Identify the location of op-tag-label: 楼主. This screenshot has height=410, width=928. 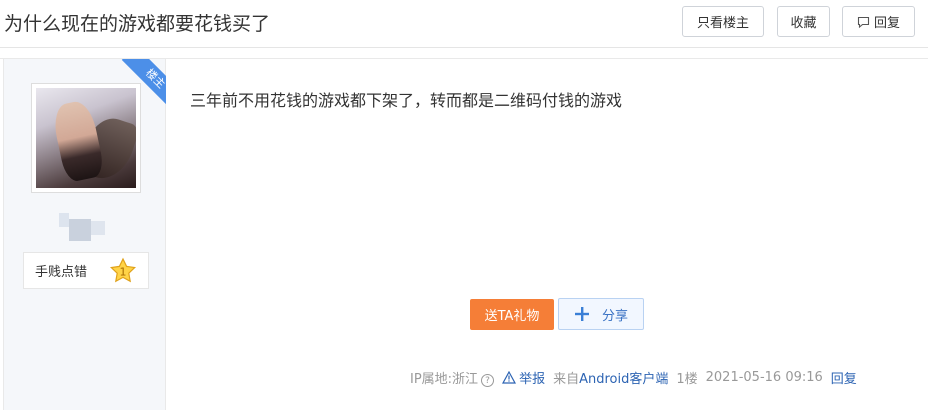
(143, 85).